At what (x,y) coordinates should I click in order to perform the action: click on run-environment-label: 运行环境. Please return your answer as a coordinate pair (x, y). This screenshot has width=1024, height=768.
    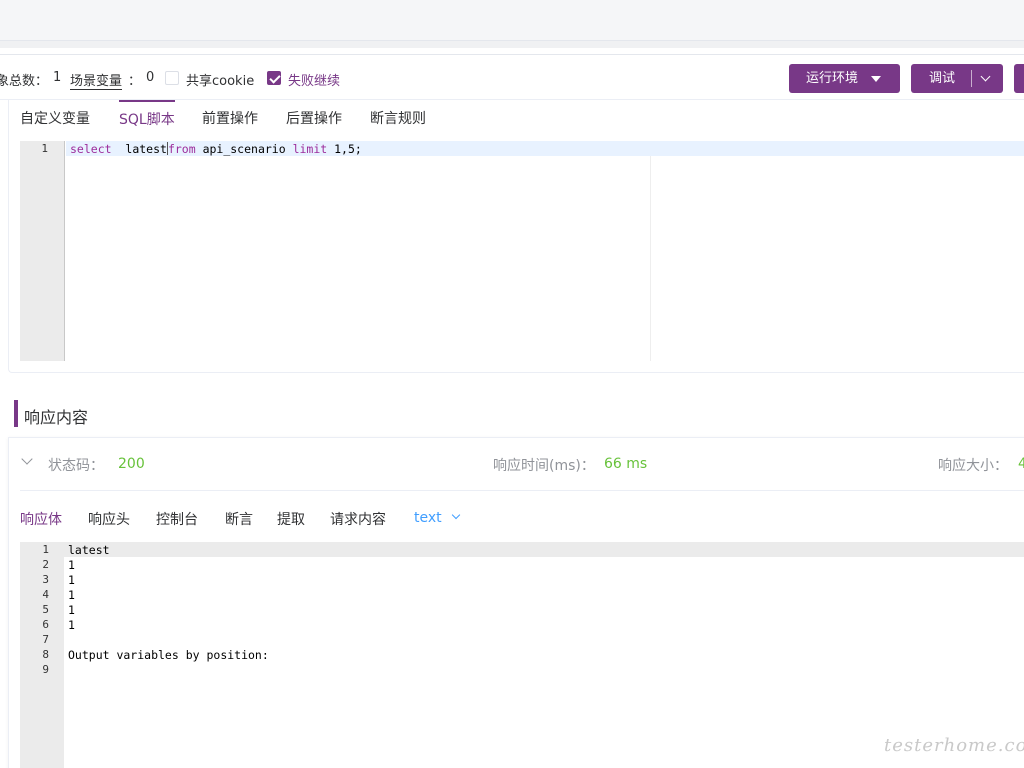
    Looking at the image, I should click on (832, 78).